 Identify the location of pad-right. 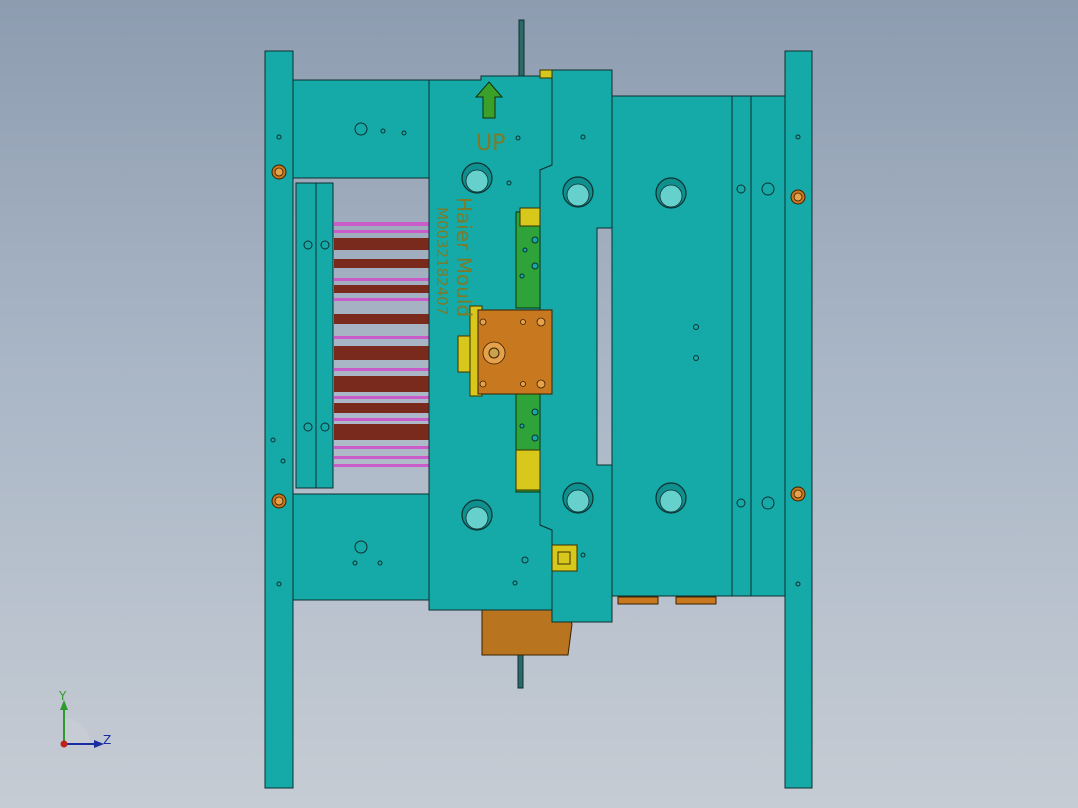
(696, 600).